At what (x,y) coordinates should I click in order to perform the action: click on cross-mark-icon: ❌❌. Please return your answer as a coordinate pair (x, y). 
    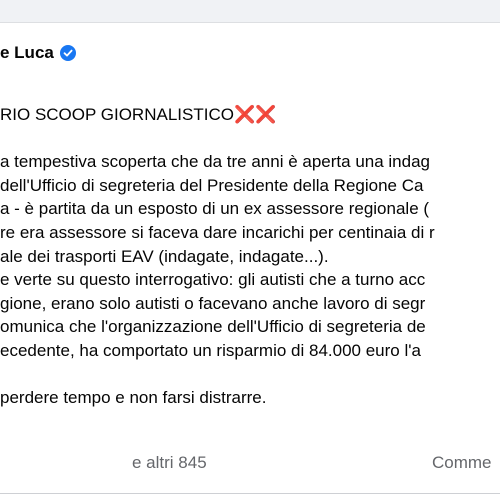
    Looking at the image, I should click on (255, 114).